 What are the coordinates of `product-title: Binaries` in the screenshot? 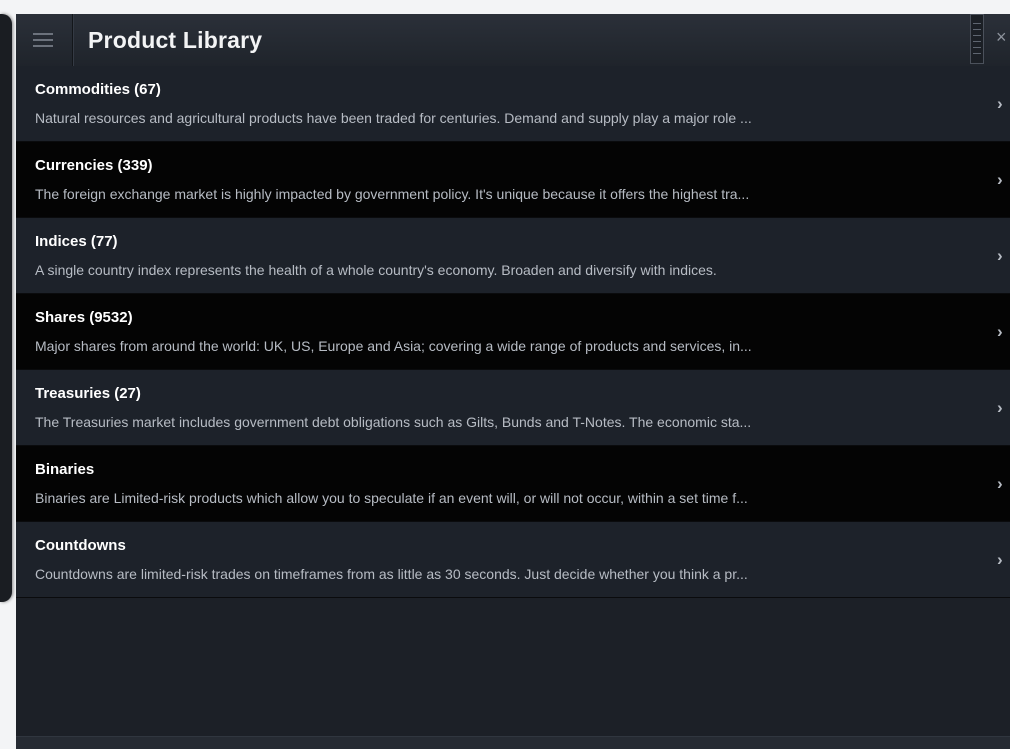 It's located at (65, 469).